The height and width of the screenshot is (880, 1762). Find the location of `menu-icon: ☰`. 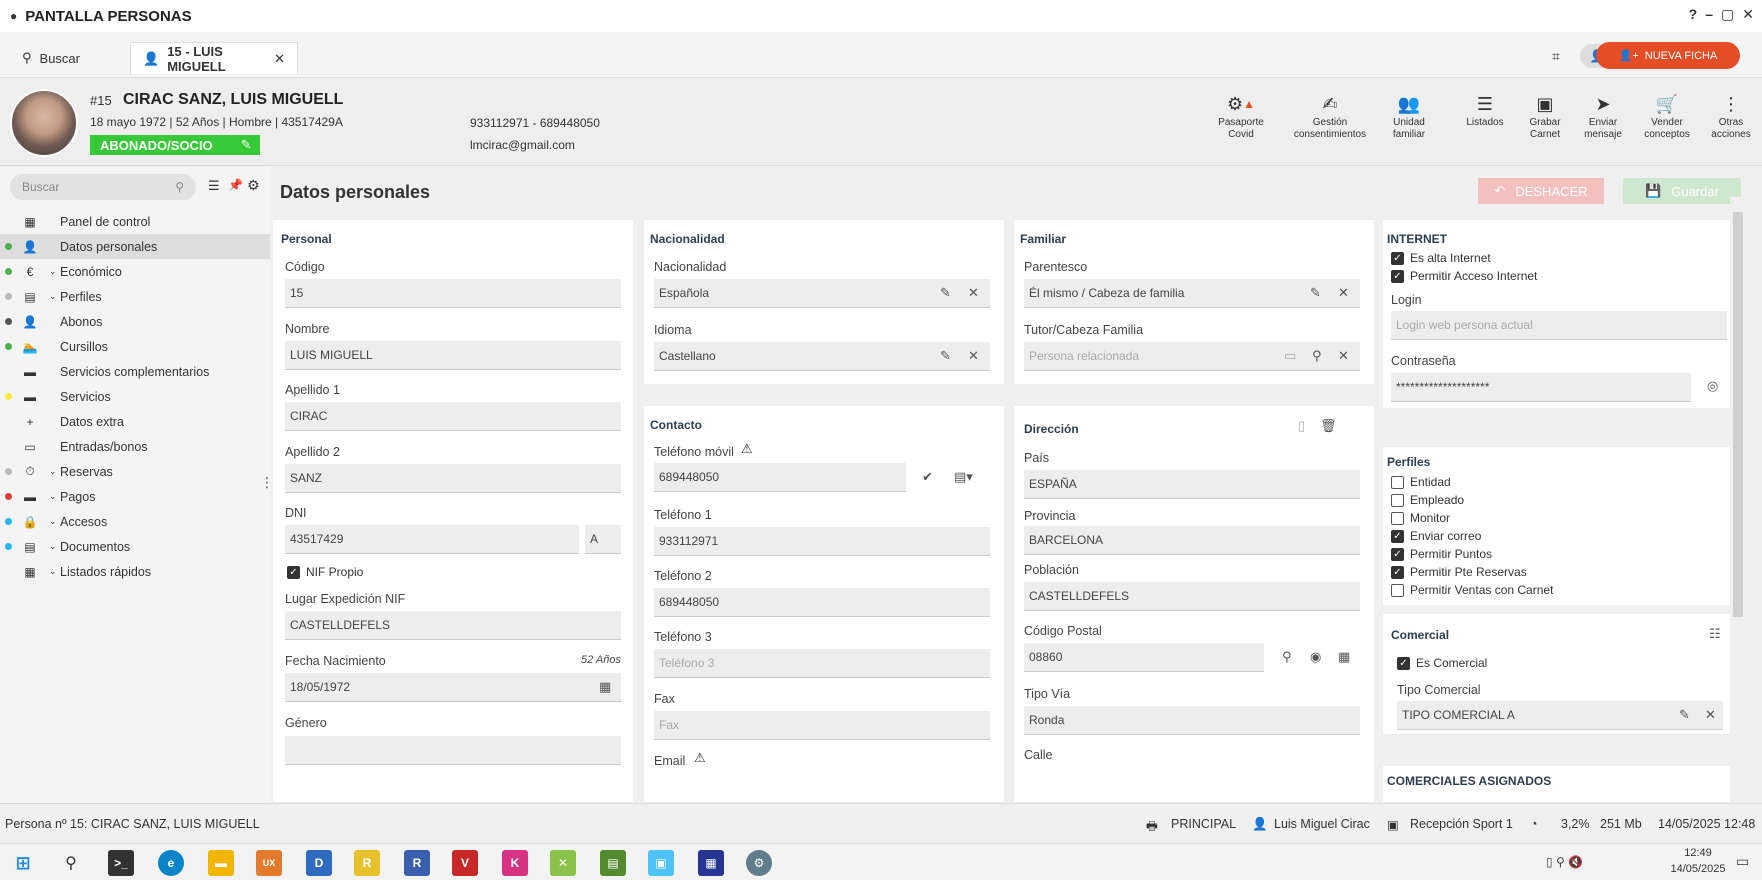

menu-icon: ☰ is located at coordinates (214, 186).